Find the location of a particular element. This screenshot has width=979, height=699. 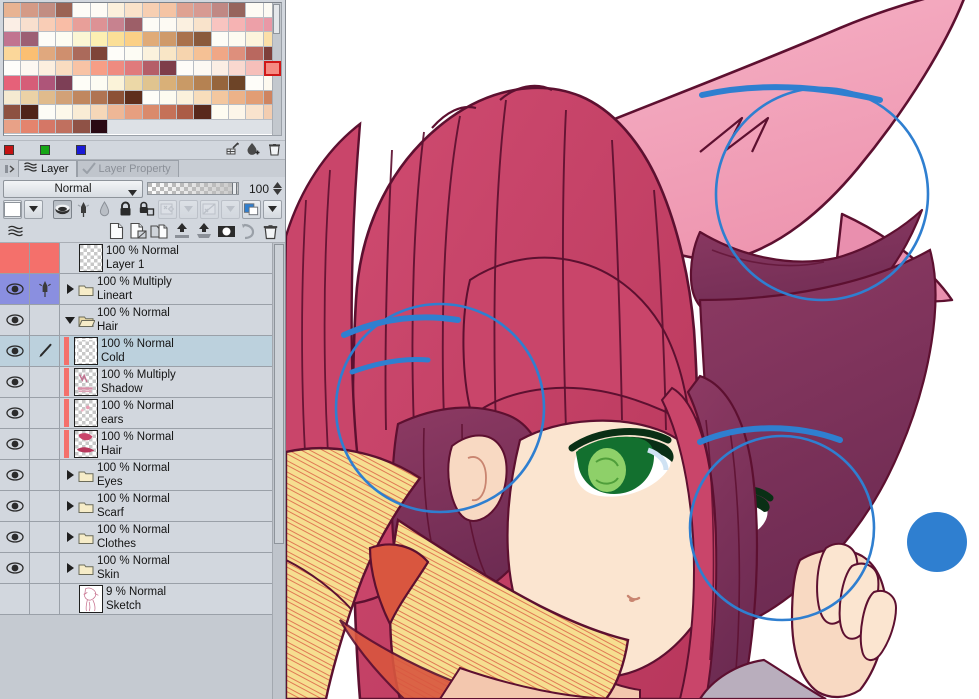

layer-row-body: 100 % Multiply Lineart is located at coordinates (166, 289).